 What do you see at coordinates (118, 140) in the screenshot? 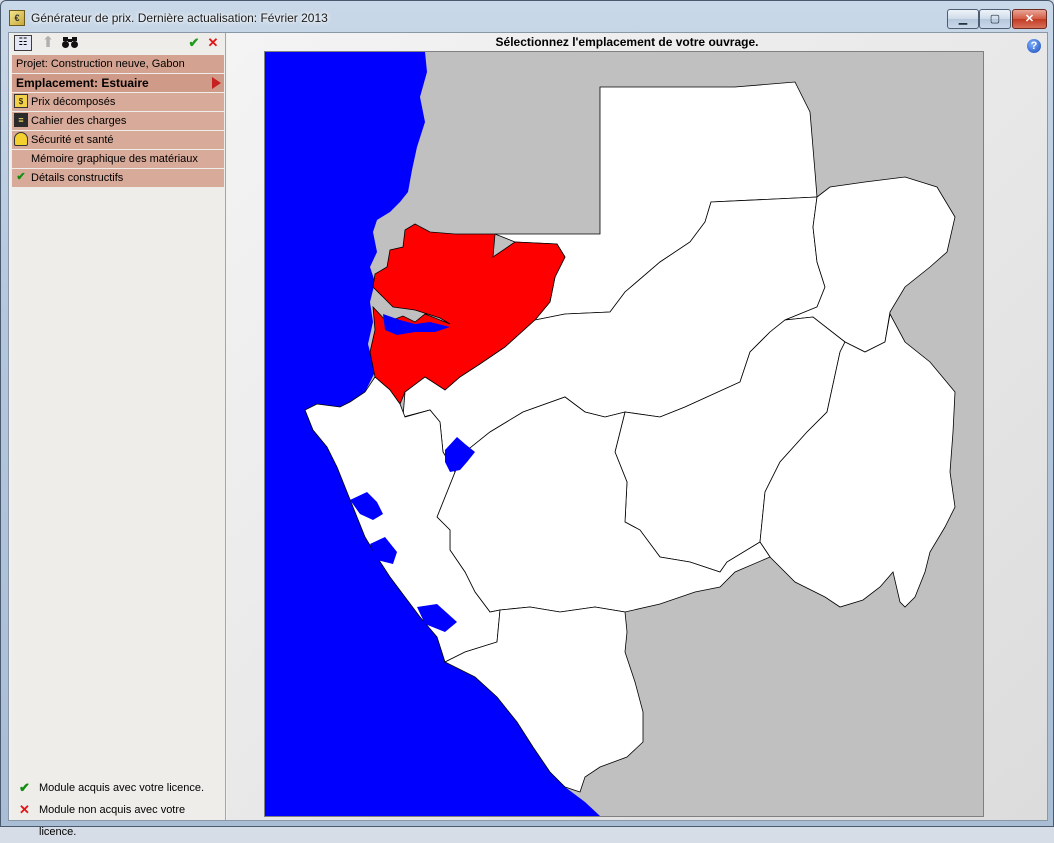
I see `menu-item-securite-sante: Sécurité et santé` at bounding box center [118, 140].